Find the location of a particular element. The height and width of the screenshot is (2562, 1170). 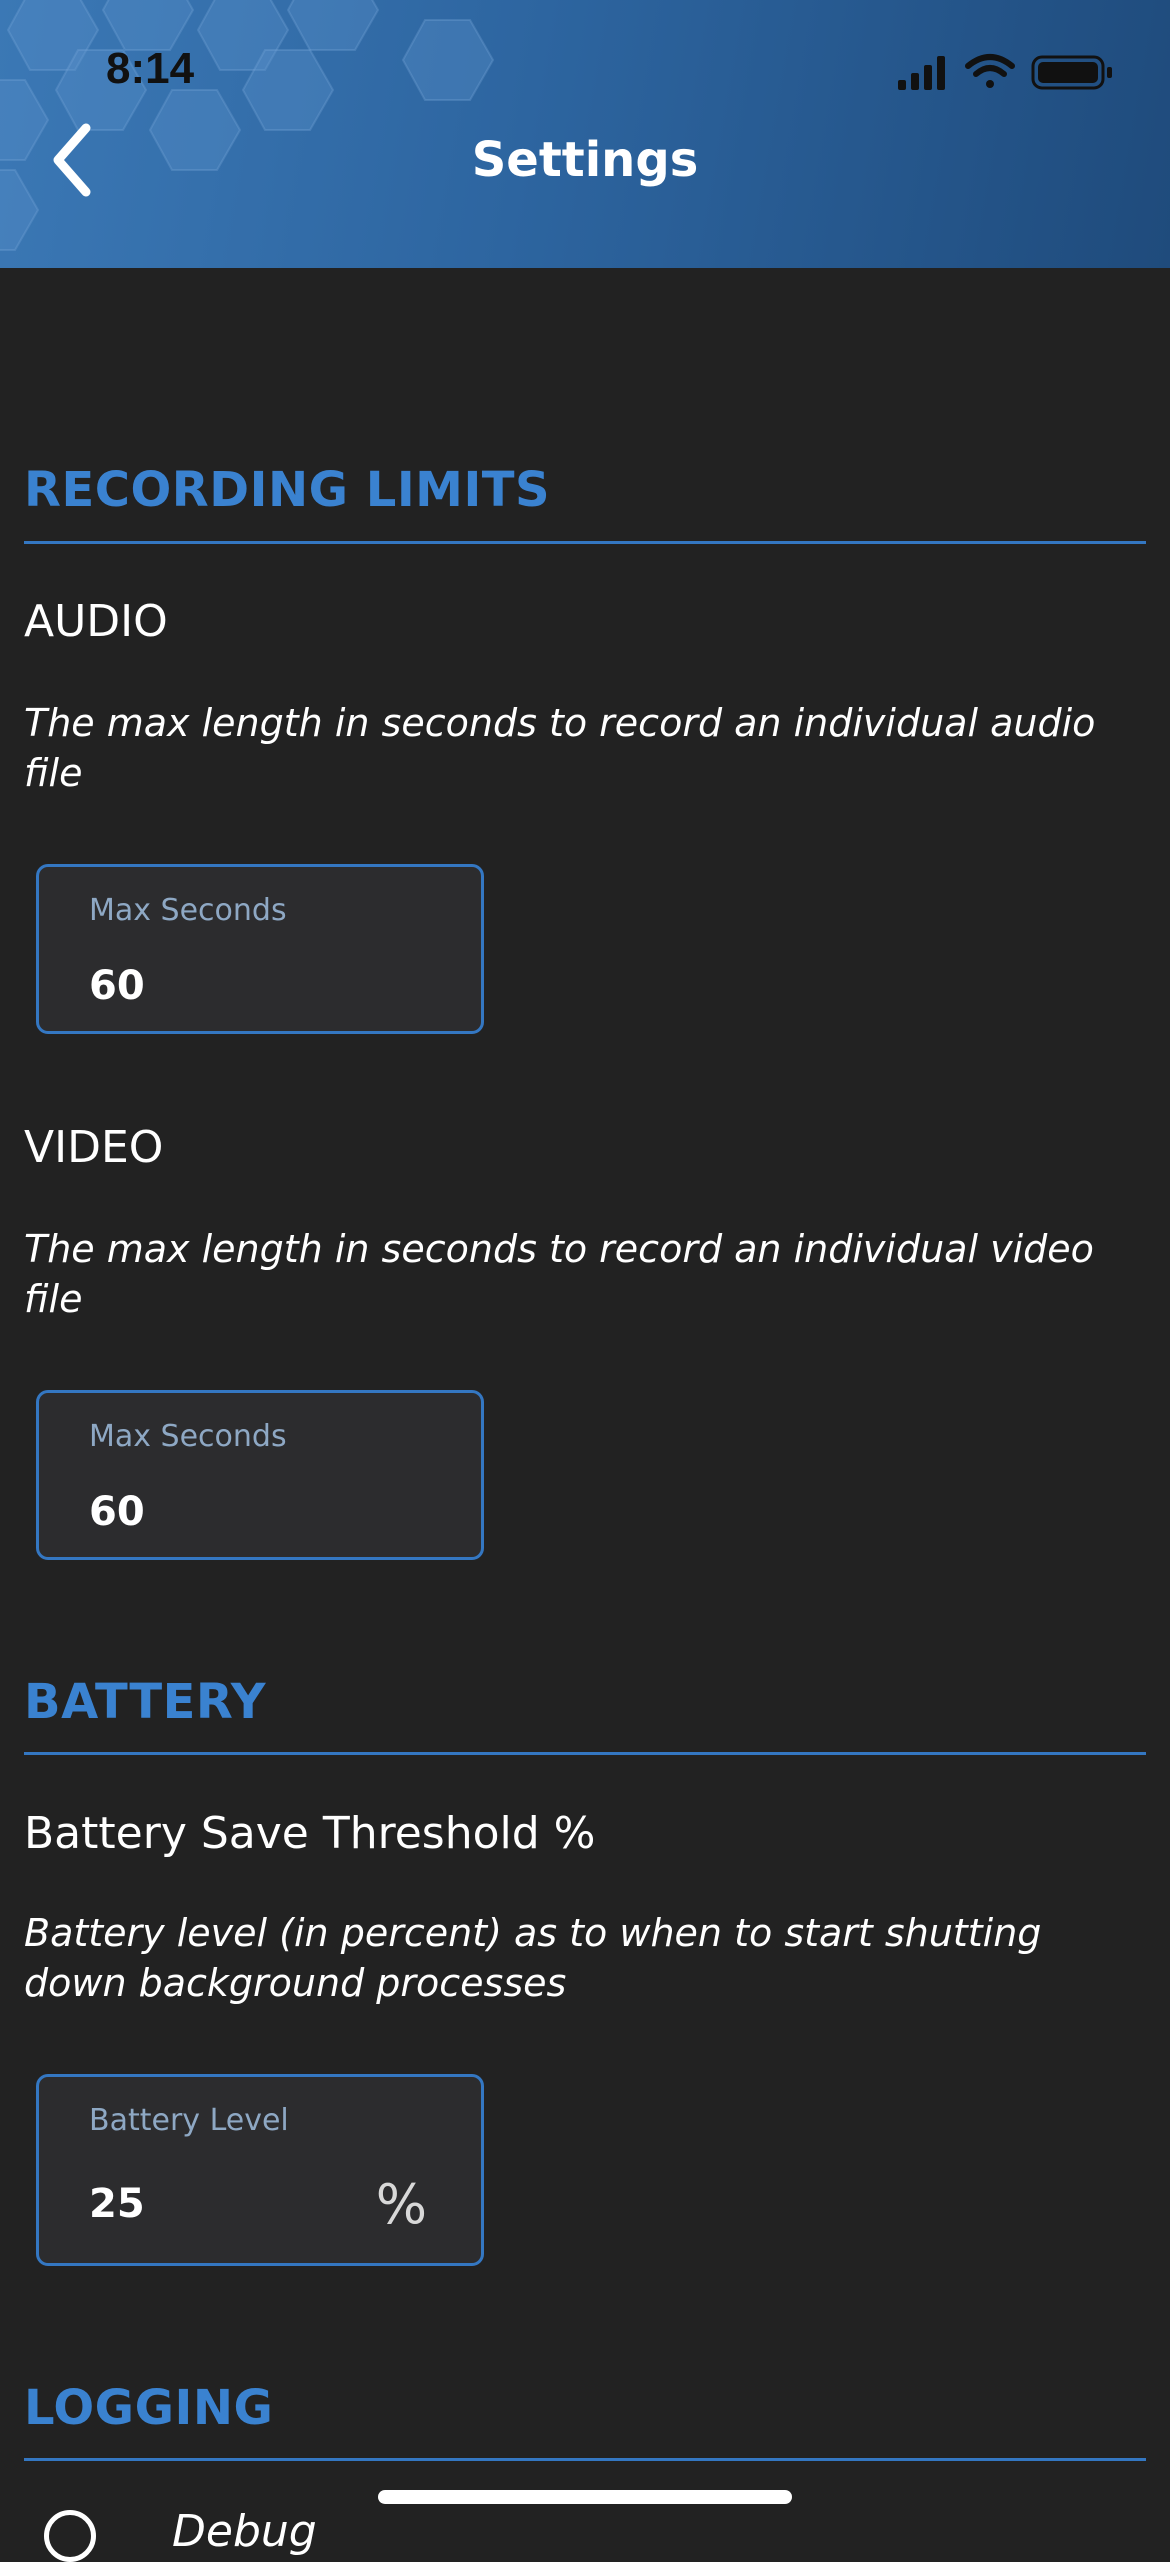

app-header: 8:14 Settings is located at coordinates (585, 134).